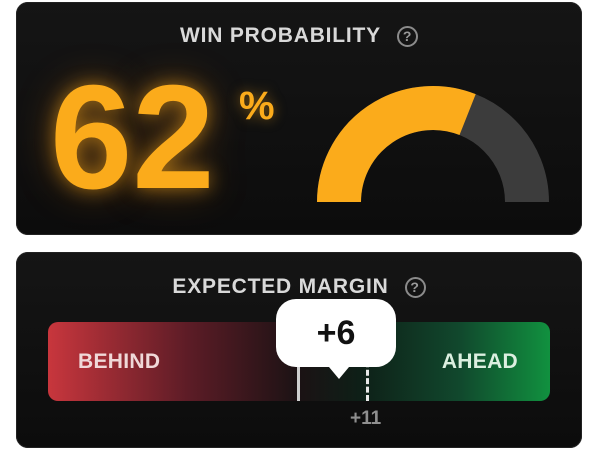  What do you see at coordinates (132, 137) in the screenshot?
I see `win-probability-value: 62` at bounding box center [132, 137].